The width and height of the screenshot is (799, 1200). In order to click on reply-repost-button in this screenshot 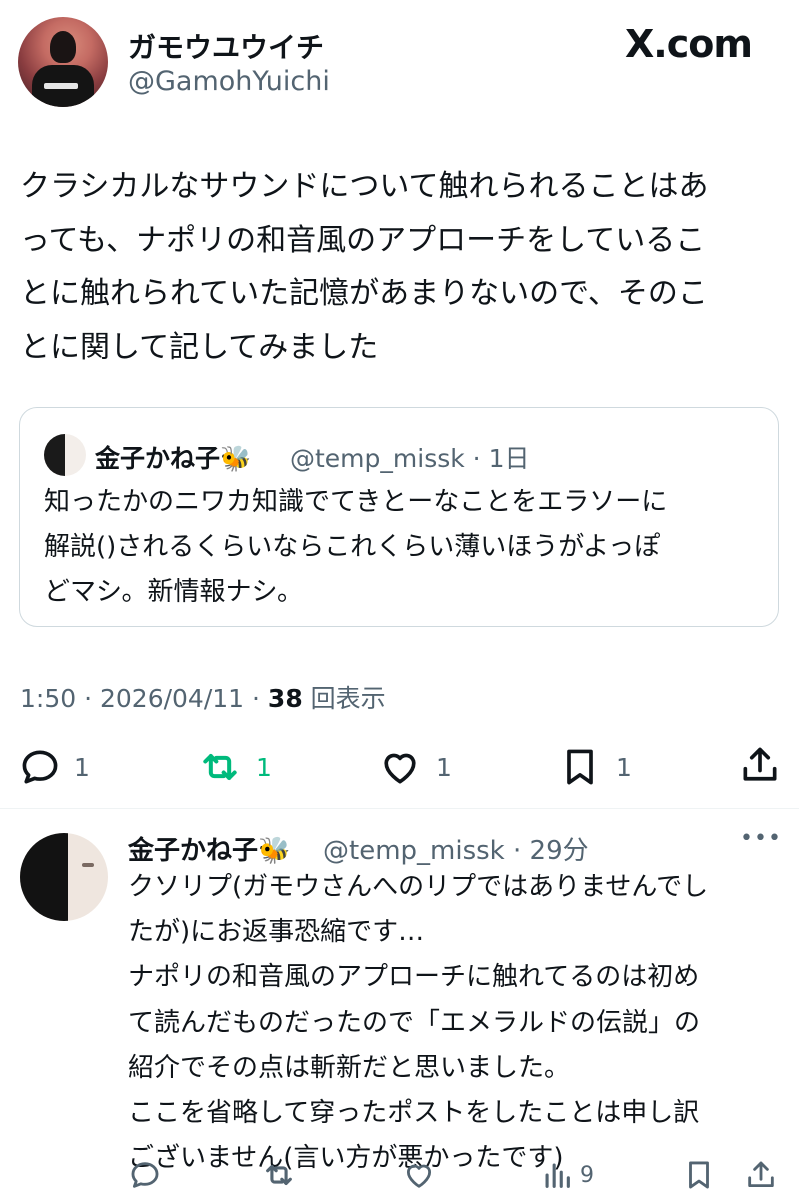, I will do `click(279, 1175)`.